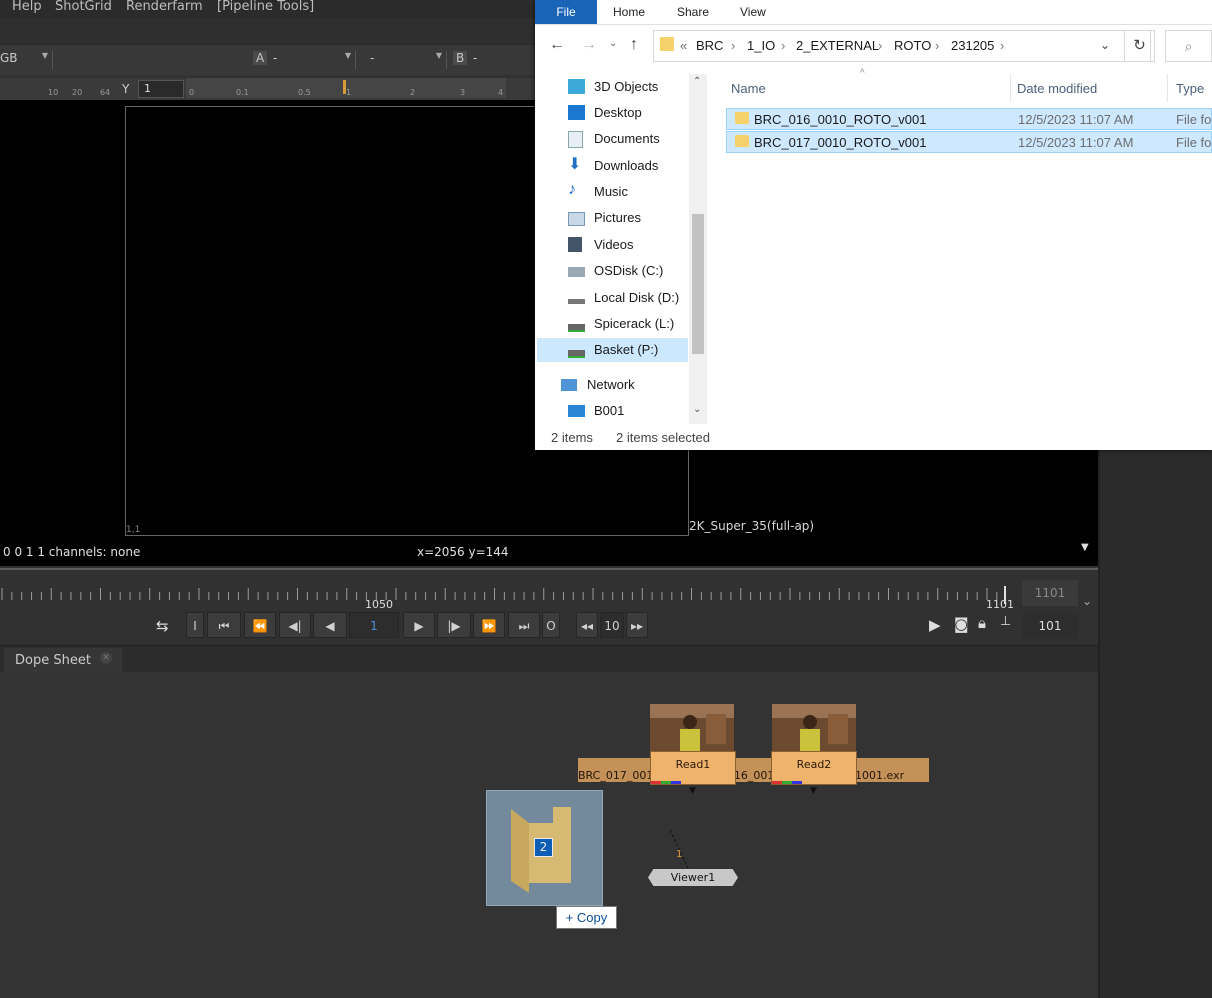 The image size is (1212, 998). I want to click on drag-count-badge: 2, so click(543, 847).